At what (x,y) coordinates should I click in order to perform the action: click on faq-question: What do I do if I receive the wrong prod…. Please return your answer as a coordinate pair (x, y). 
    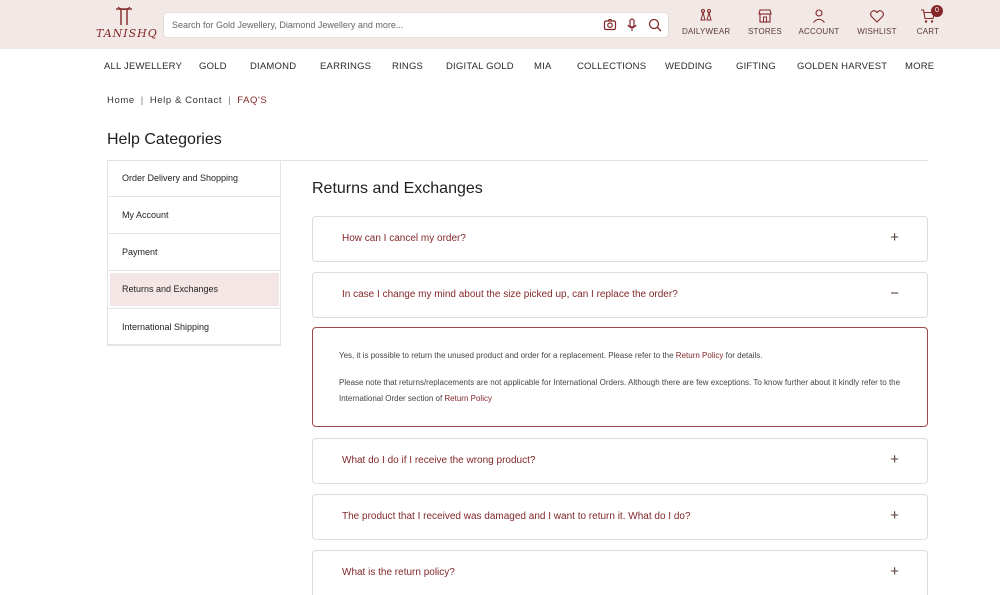
    Looking at the image, I should click on (439, 460).